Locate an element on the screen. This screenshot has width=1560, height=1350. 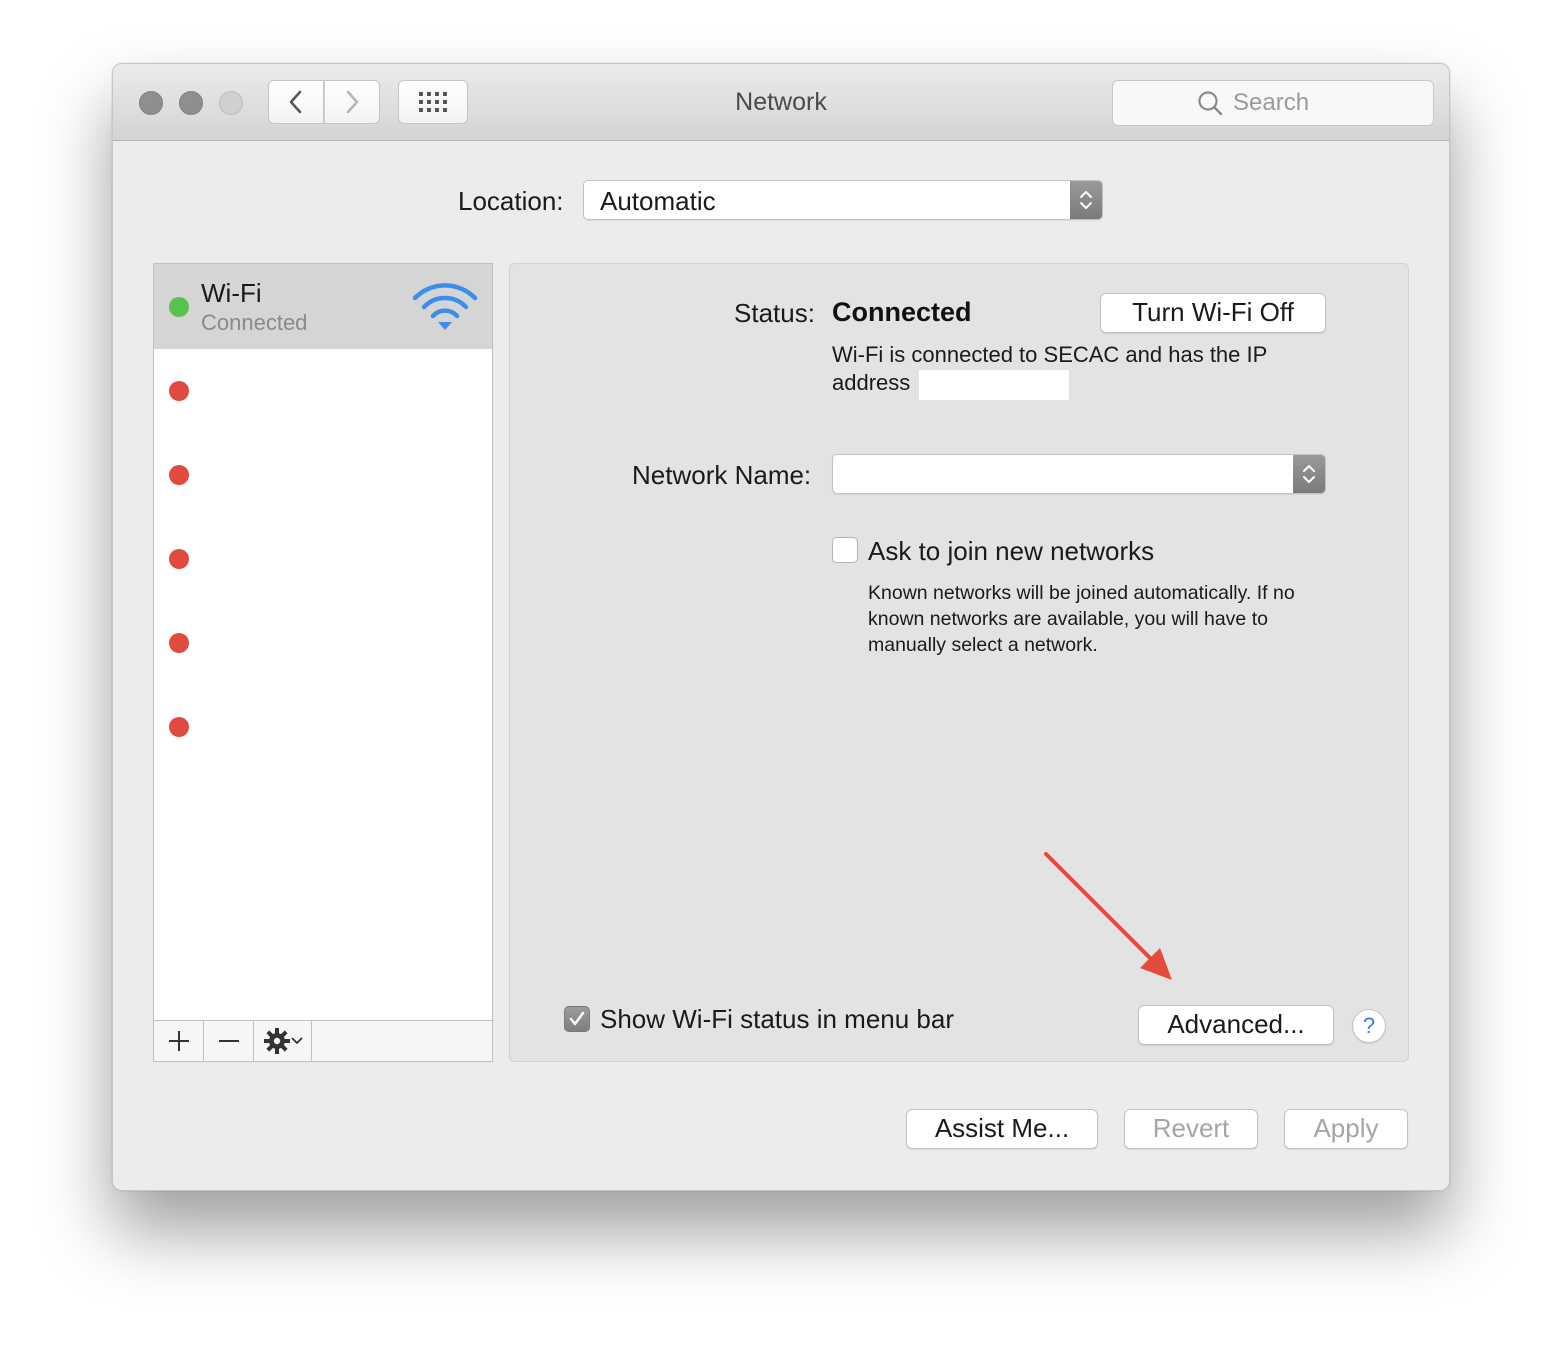
turn-wifi-off-button: Turn Wi-Fi Off is located at coordinates (1213, 313).